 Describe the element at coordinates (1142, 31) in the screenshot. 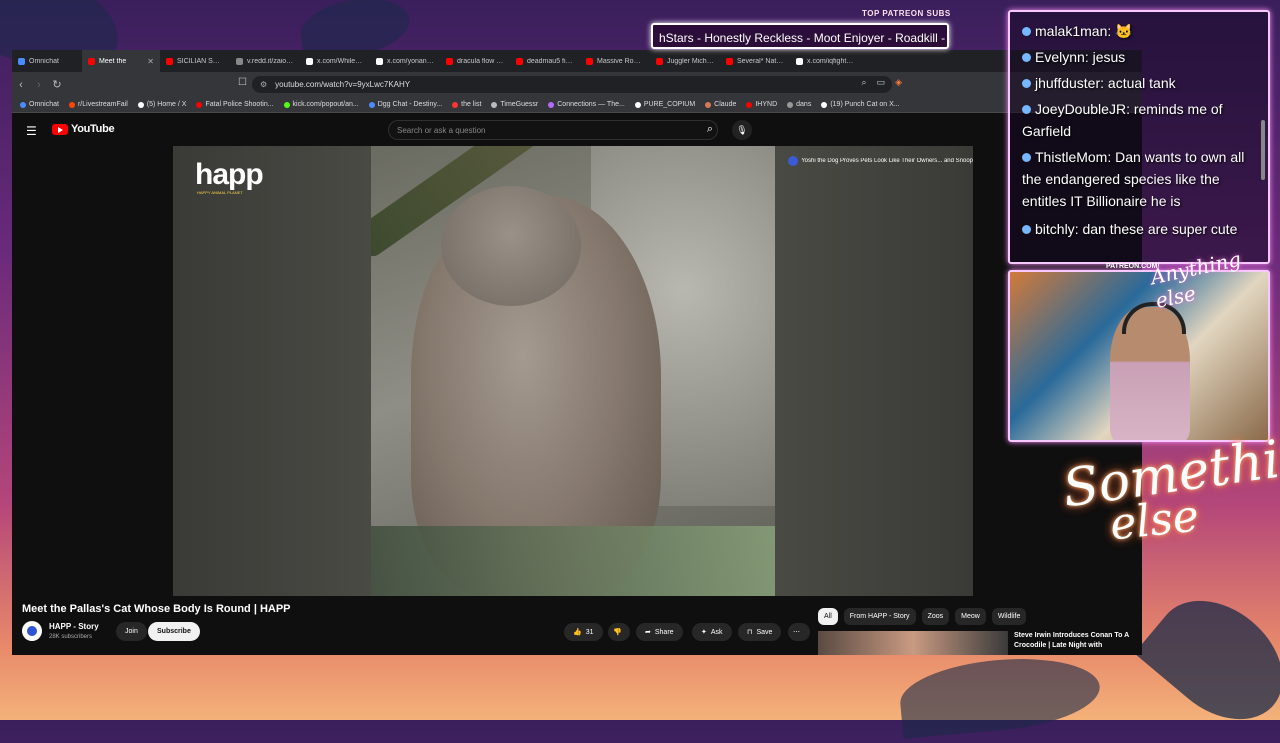

I see `chat-message: malak1man: 🐱` at that location.